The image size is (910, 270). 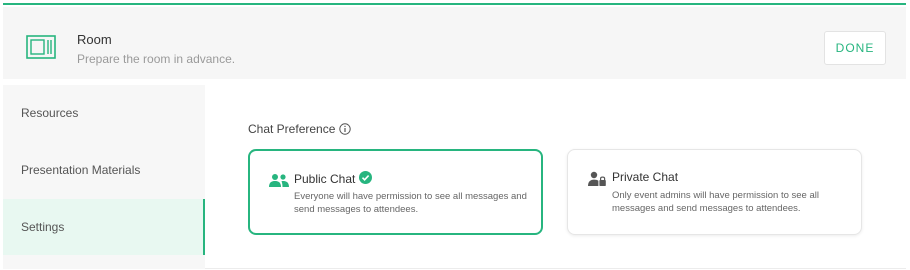 What do you see at coordinates (855, 48) in the screenshot?
I see `done-button: DONE` at bounding box center [855, 48].